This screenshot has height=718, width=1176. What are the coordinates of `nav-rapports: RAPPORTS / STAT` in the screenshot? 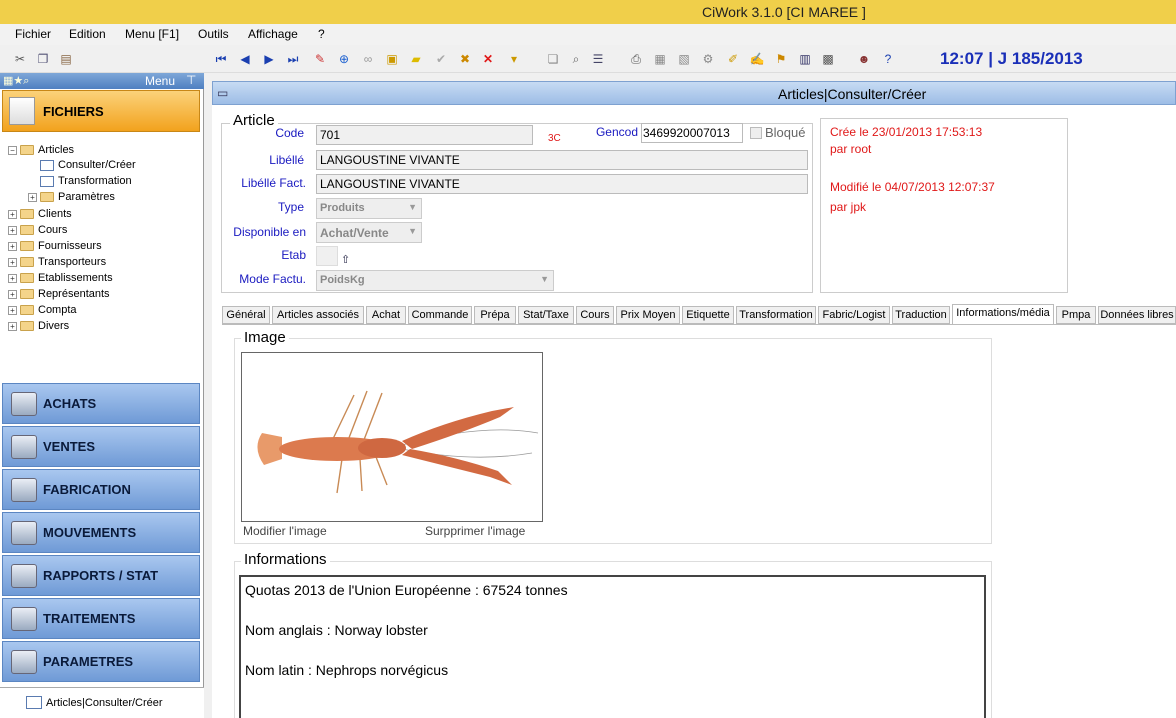 It's located at (101, 575).